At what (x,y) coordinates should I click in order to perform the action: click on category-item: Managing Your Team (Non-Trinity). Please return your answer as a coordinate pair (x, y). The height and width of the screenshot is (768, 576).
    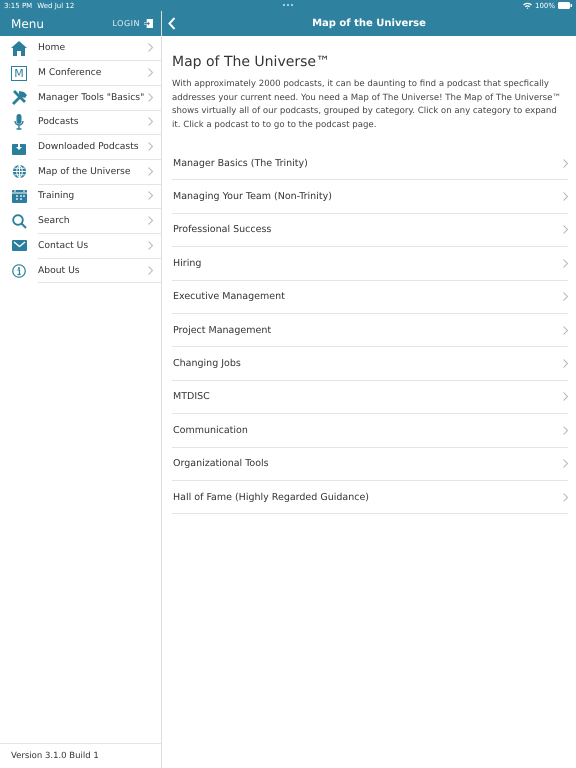
    Looking at the image, I should click on (370, 197).